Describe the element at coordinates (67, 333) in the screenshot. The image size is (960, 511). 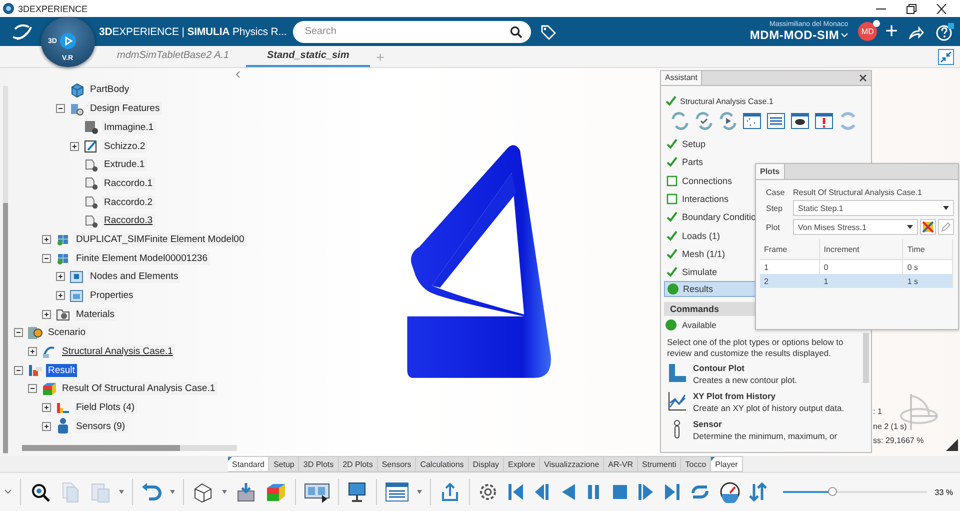
I see `tree-item: Scenario` at that location.